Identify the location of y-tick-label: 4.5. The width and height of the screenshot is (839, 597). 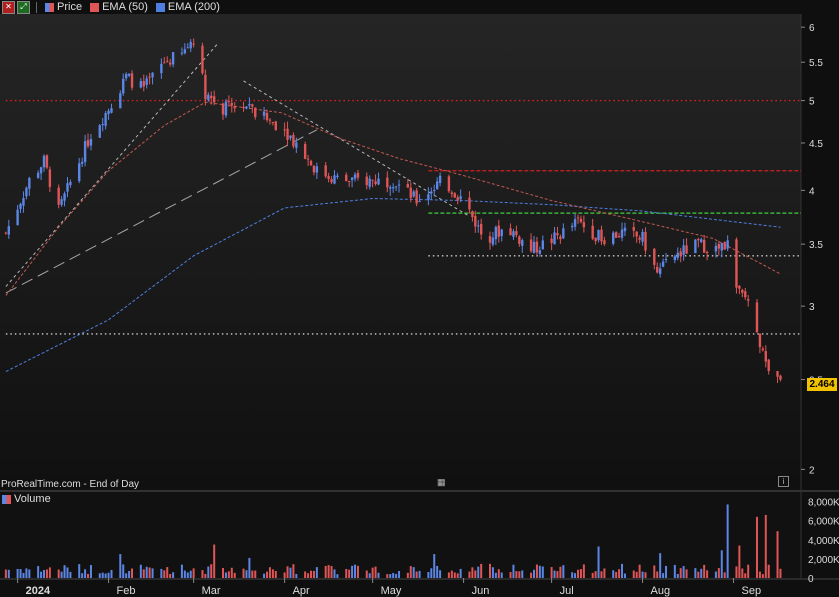
(816, 144).